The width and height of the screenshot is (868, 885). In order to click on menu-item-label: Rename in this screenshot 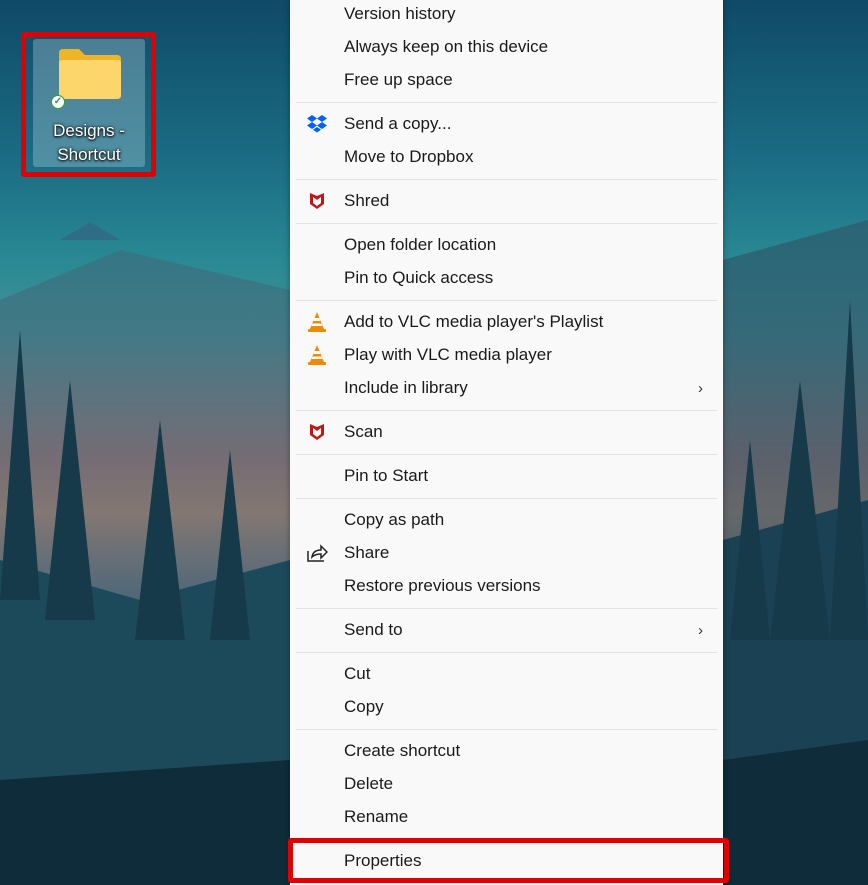, I will do `click(376, 816)`.